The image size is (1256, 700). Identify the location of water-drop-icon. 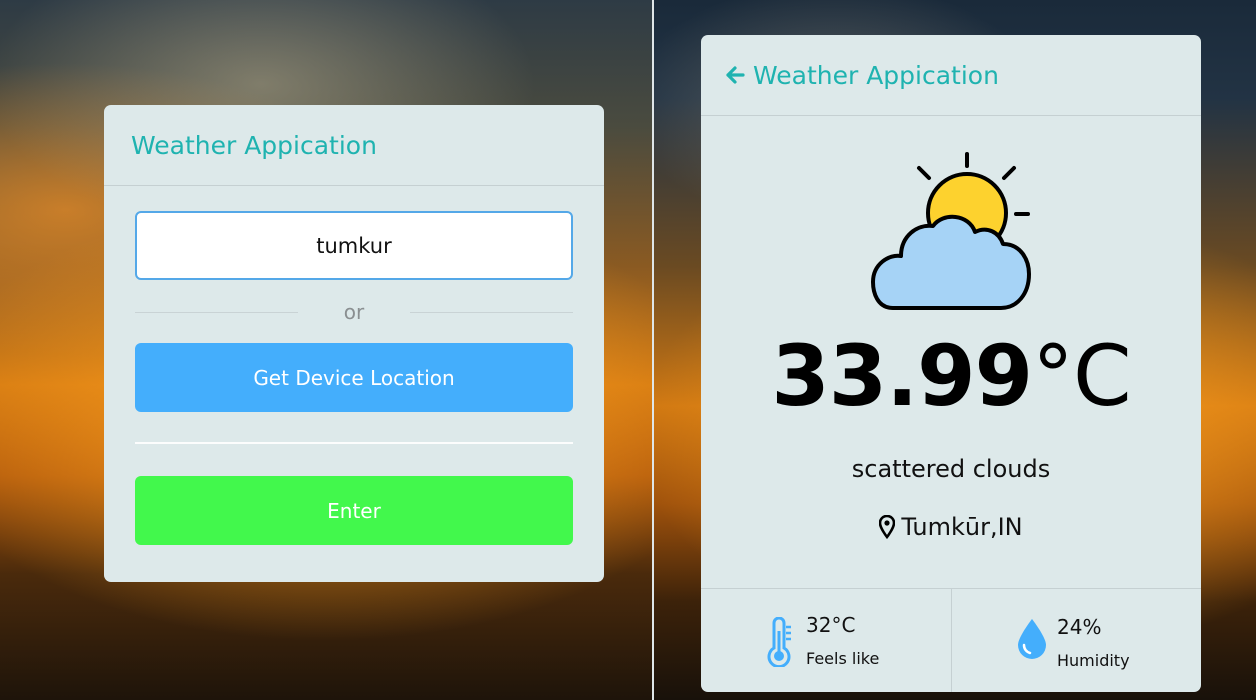
(1032, 639).